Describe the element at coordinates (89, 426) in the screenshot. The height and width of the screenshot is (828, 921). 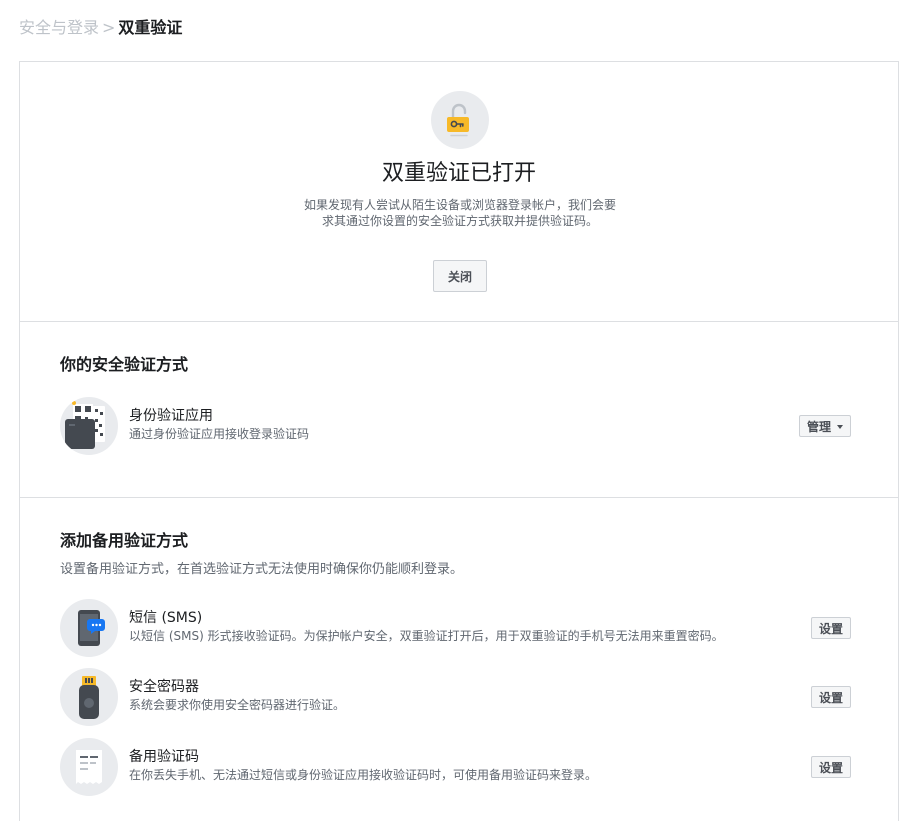
I see `qr-code-phone-icon` at that location.